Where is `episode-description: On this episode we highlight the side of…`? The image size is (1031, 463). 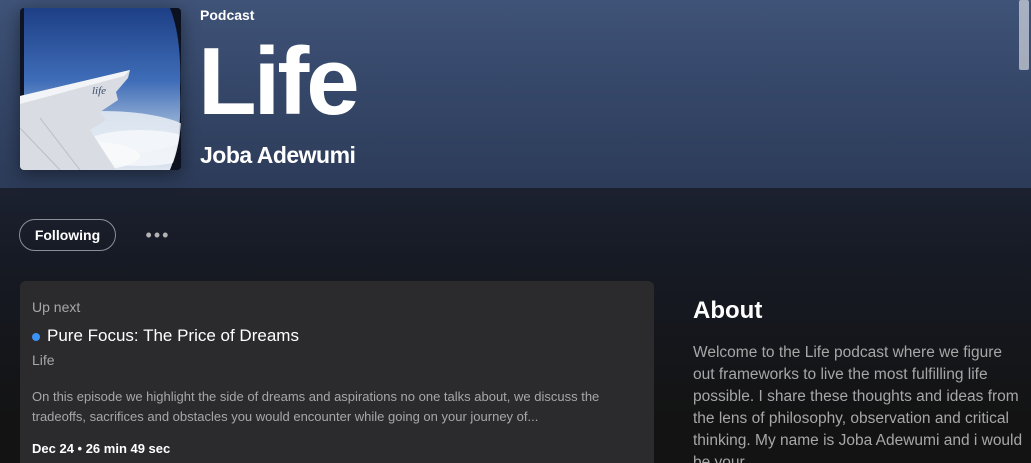
episode-description: On this episode we highlight the side of… is located at coordinates (316, 406).